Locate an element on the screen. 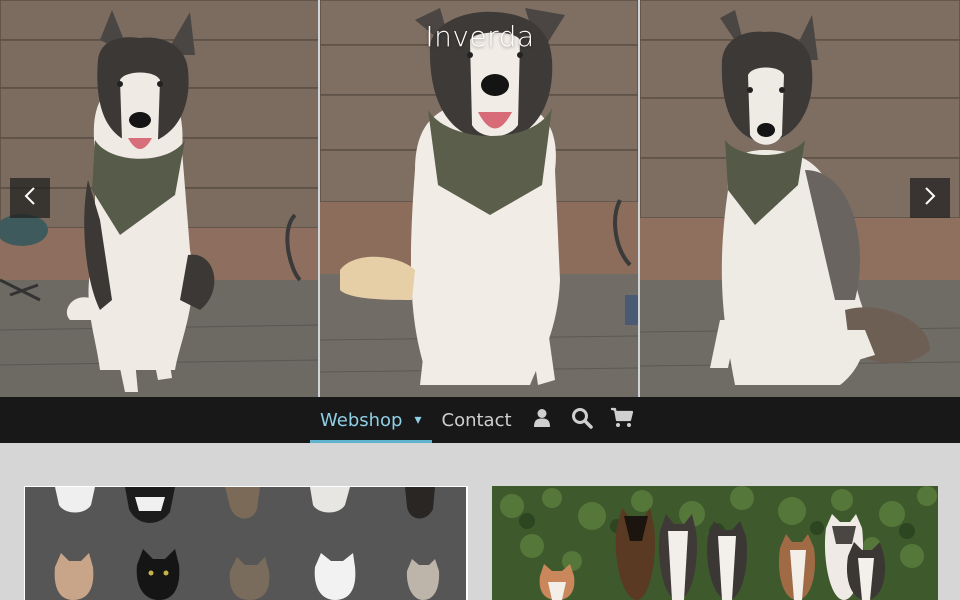  chevron-left-icon is located at coordinates (30, 198).